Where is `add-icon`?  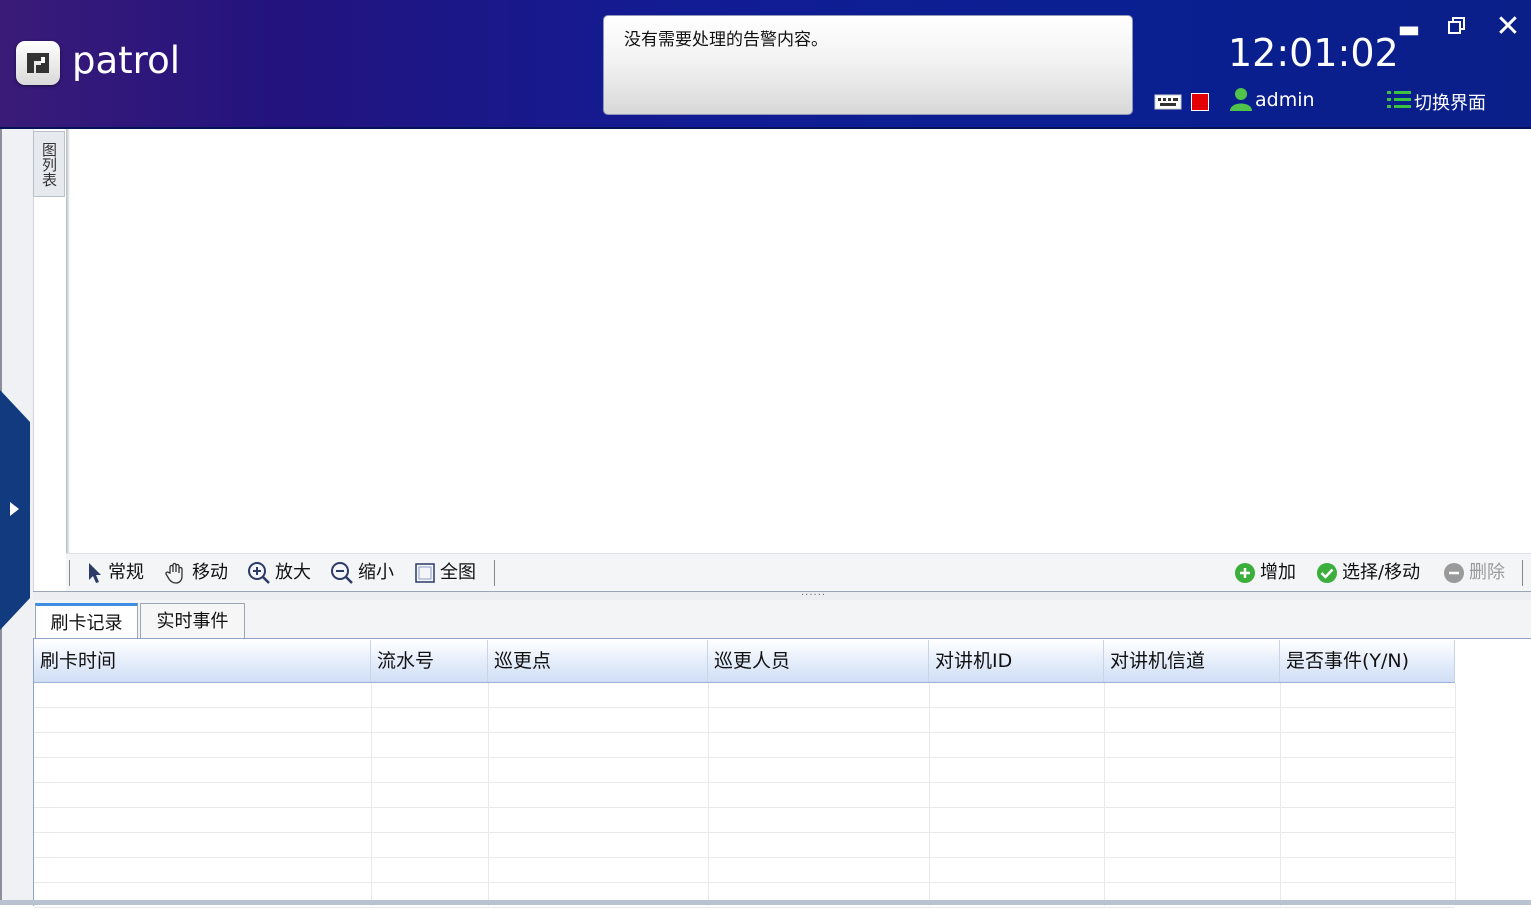
add-icon is located at coordinates (1245, 573).